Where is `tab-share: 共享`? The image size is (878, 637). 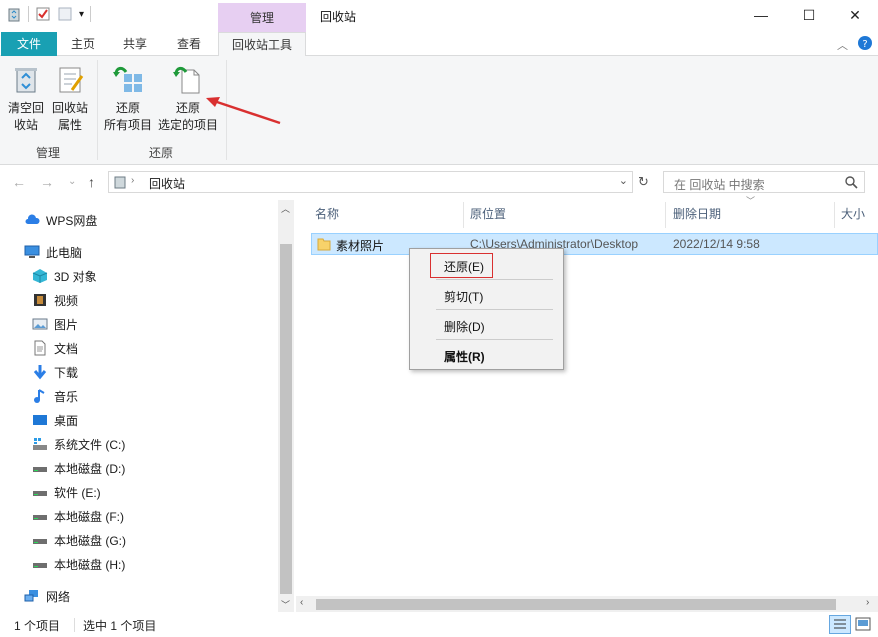
tab-share: 共享 is located at coordinates (135, 44).